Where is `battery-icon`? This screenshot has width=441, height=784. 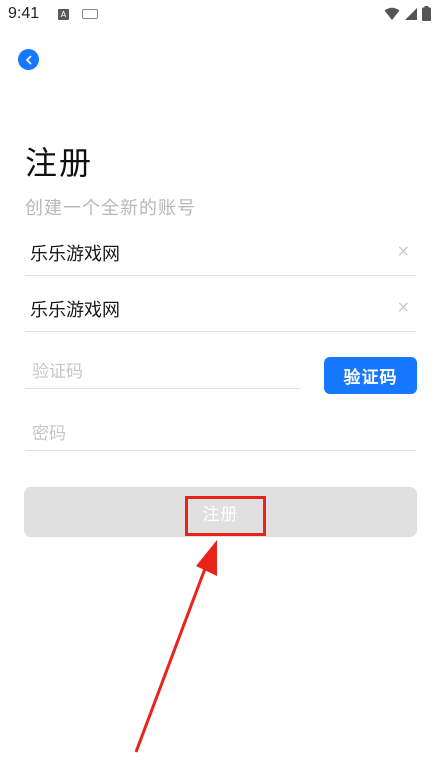 battery-icon is located at coordinates (426, 13).